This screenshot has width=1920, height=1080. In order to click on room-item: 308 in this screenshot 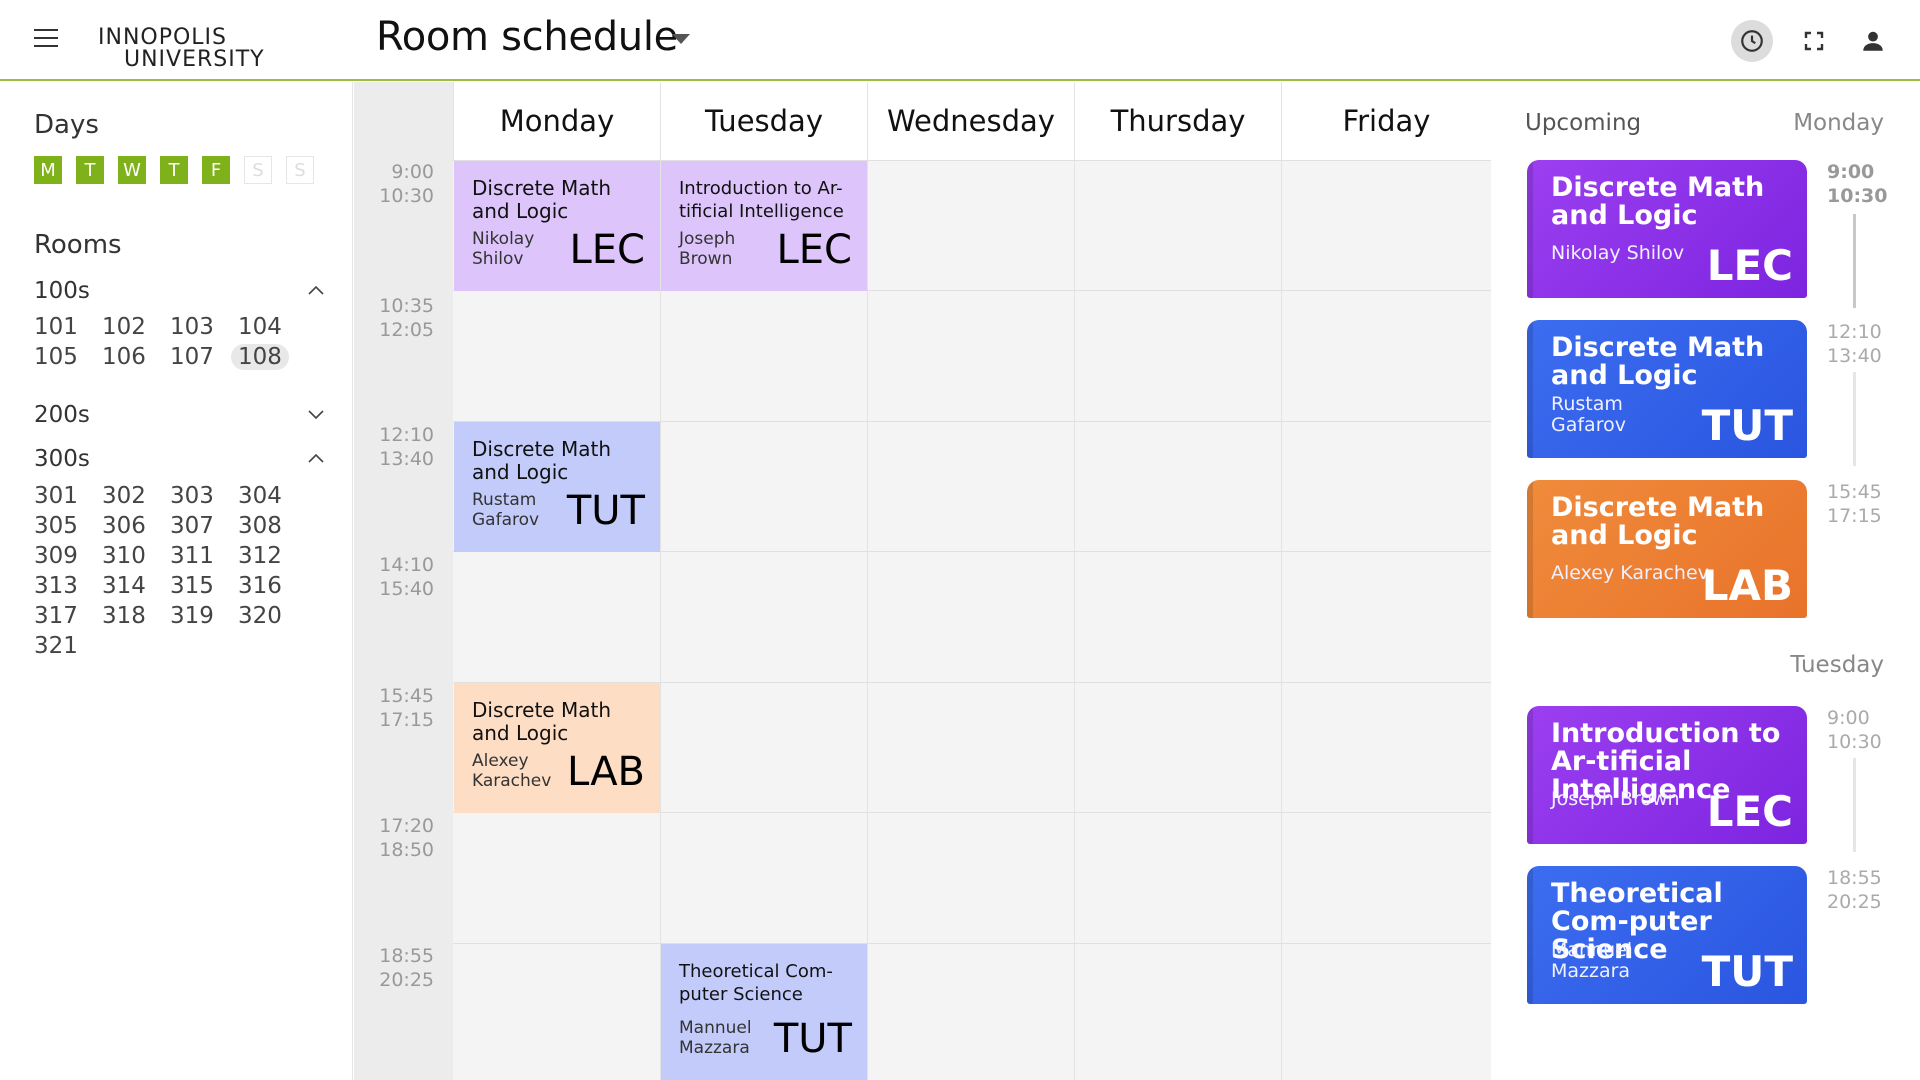, I will do `click(272, 526)`.